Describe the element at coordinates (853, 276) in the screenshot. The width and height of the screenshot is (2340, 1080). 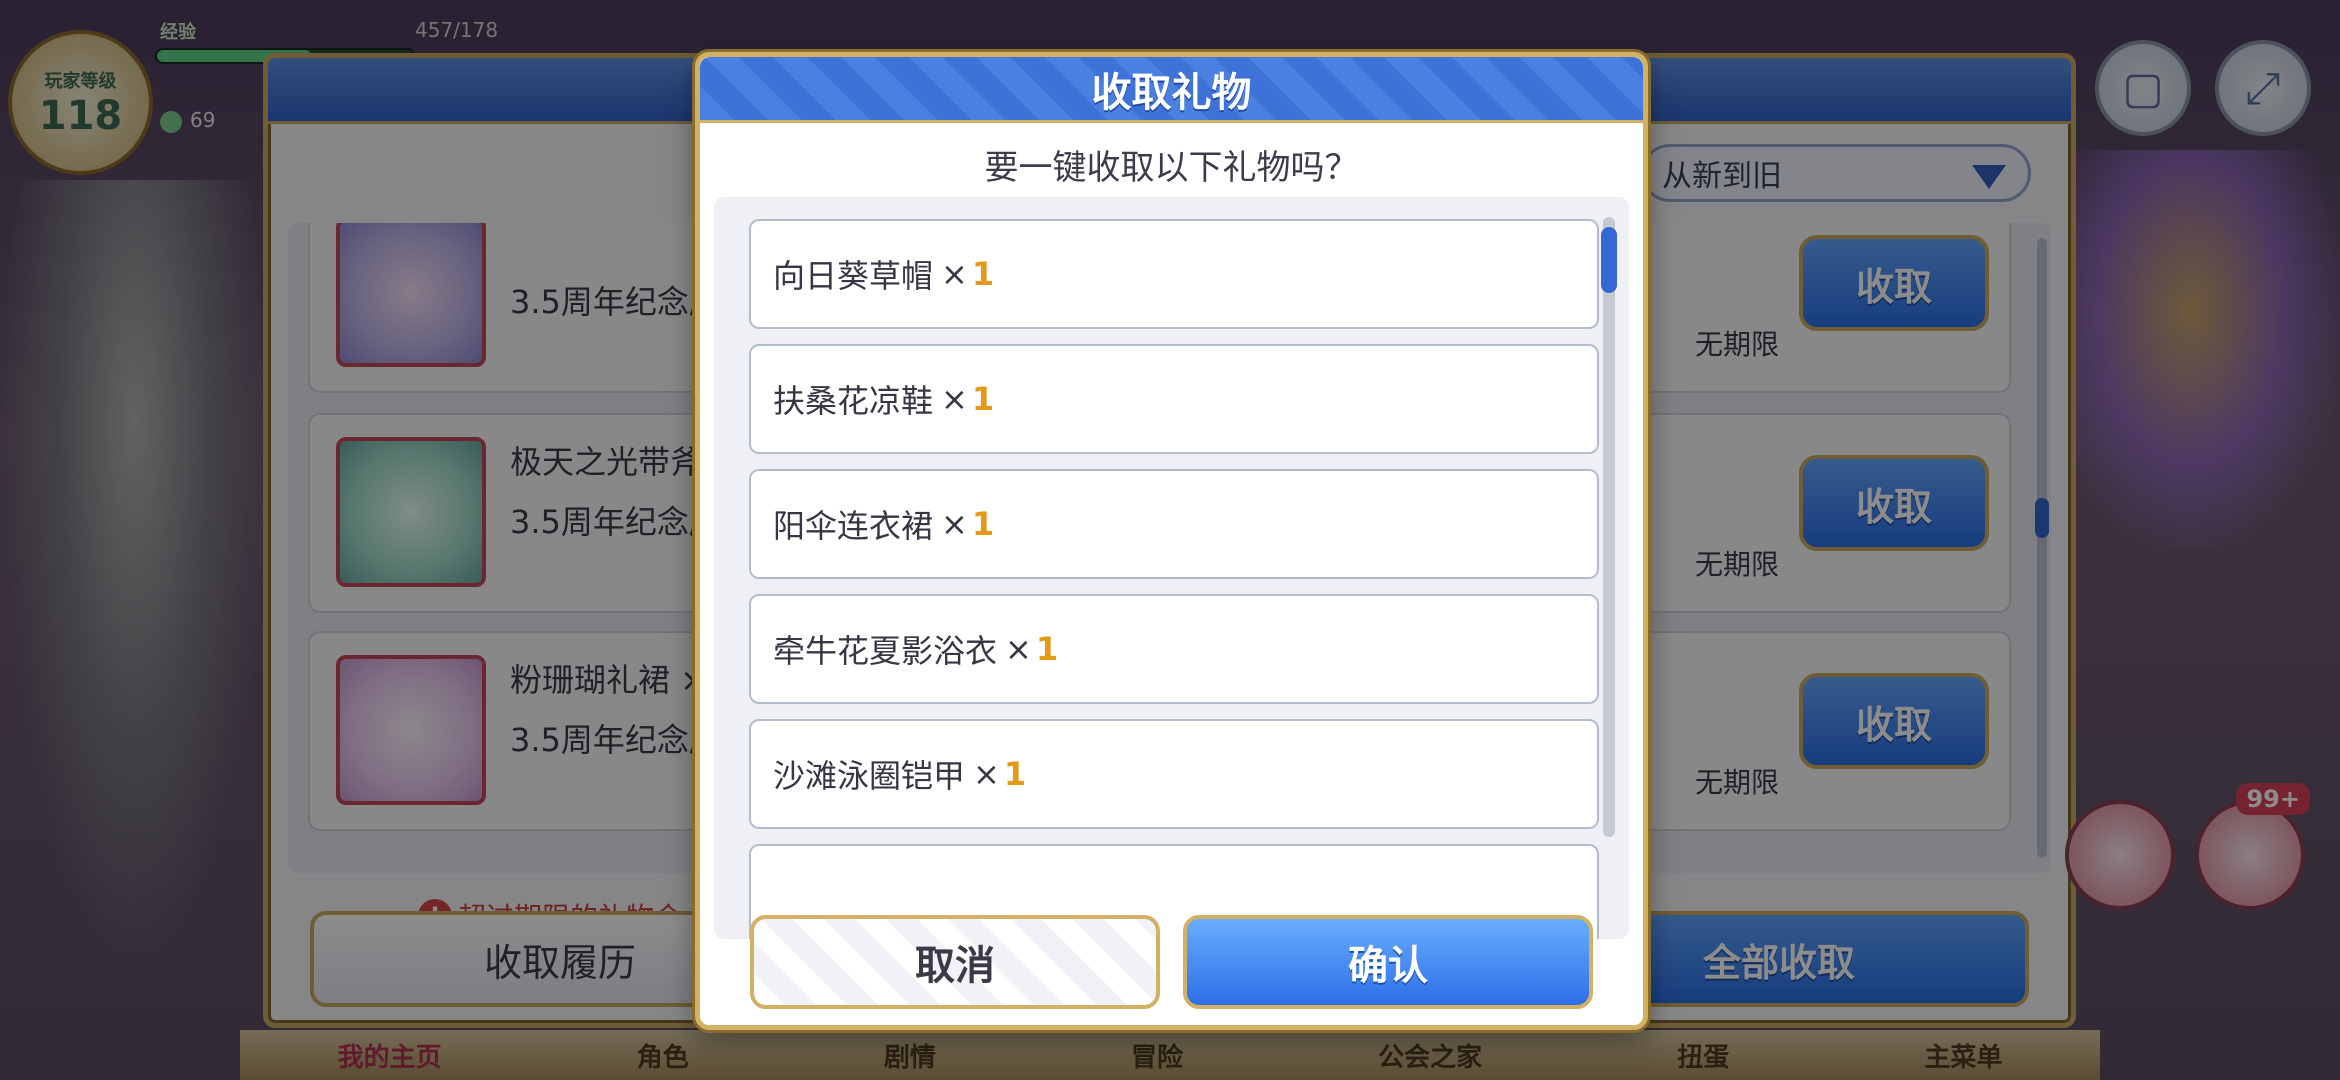
I see `item-name: 向日葵草帽` at that location.